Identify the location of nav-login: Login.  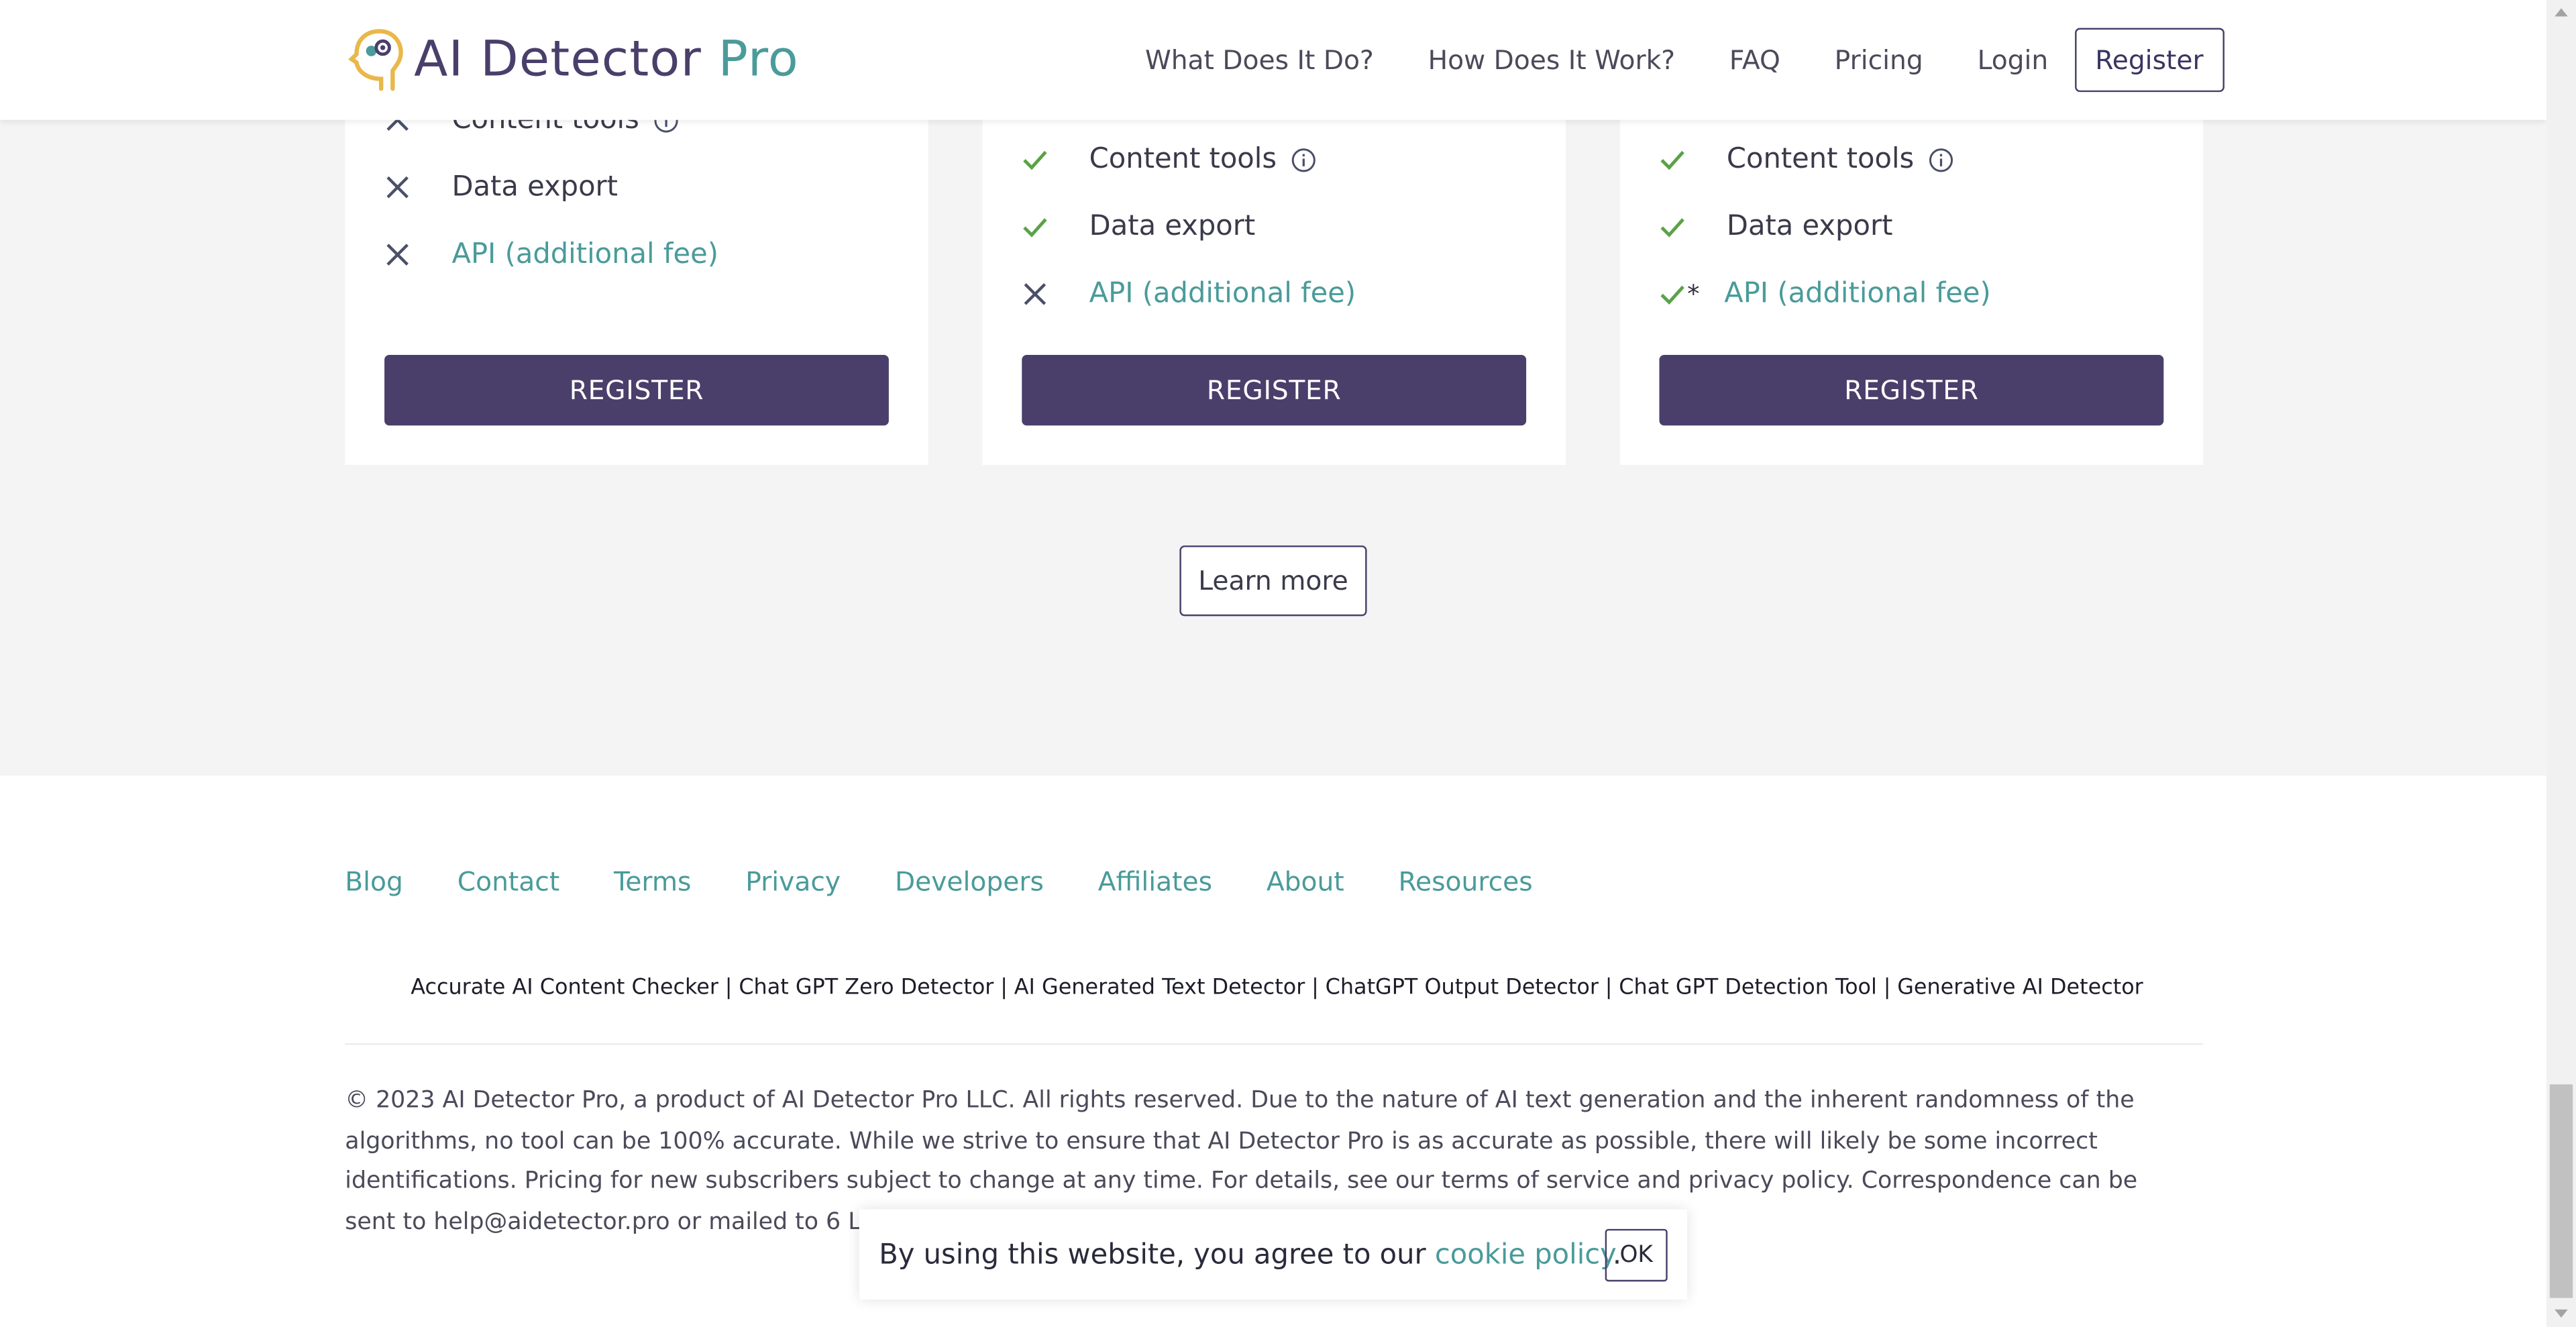
(2013, 59).